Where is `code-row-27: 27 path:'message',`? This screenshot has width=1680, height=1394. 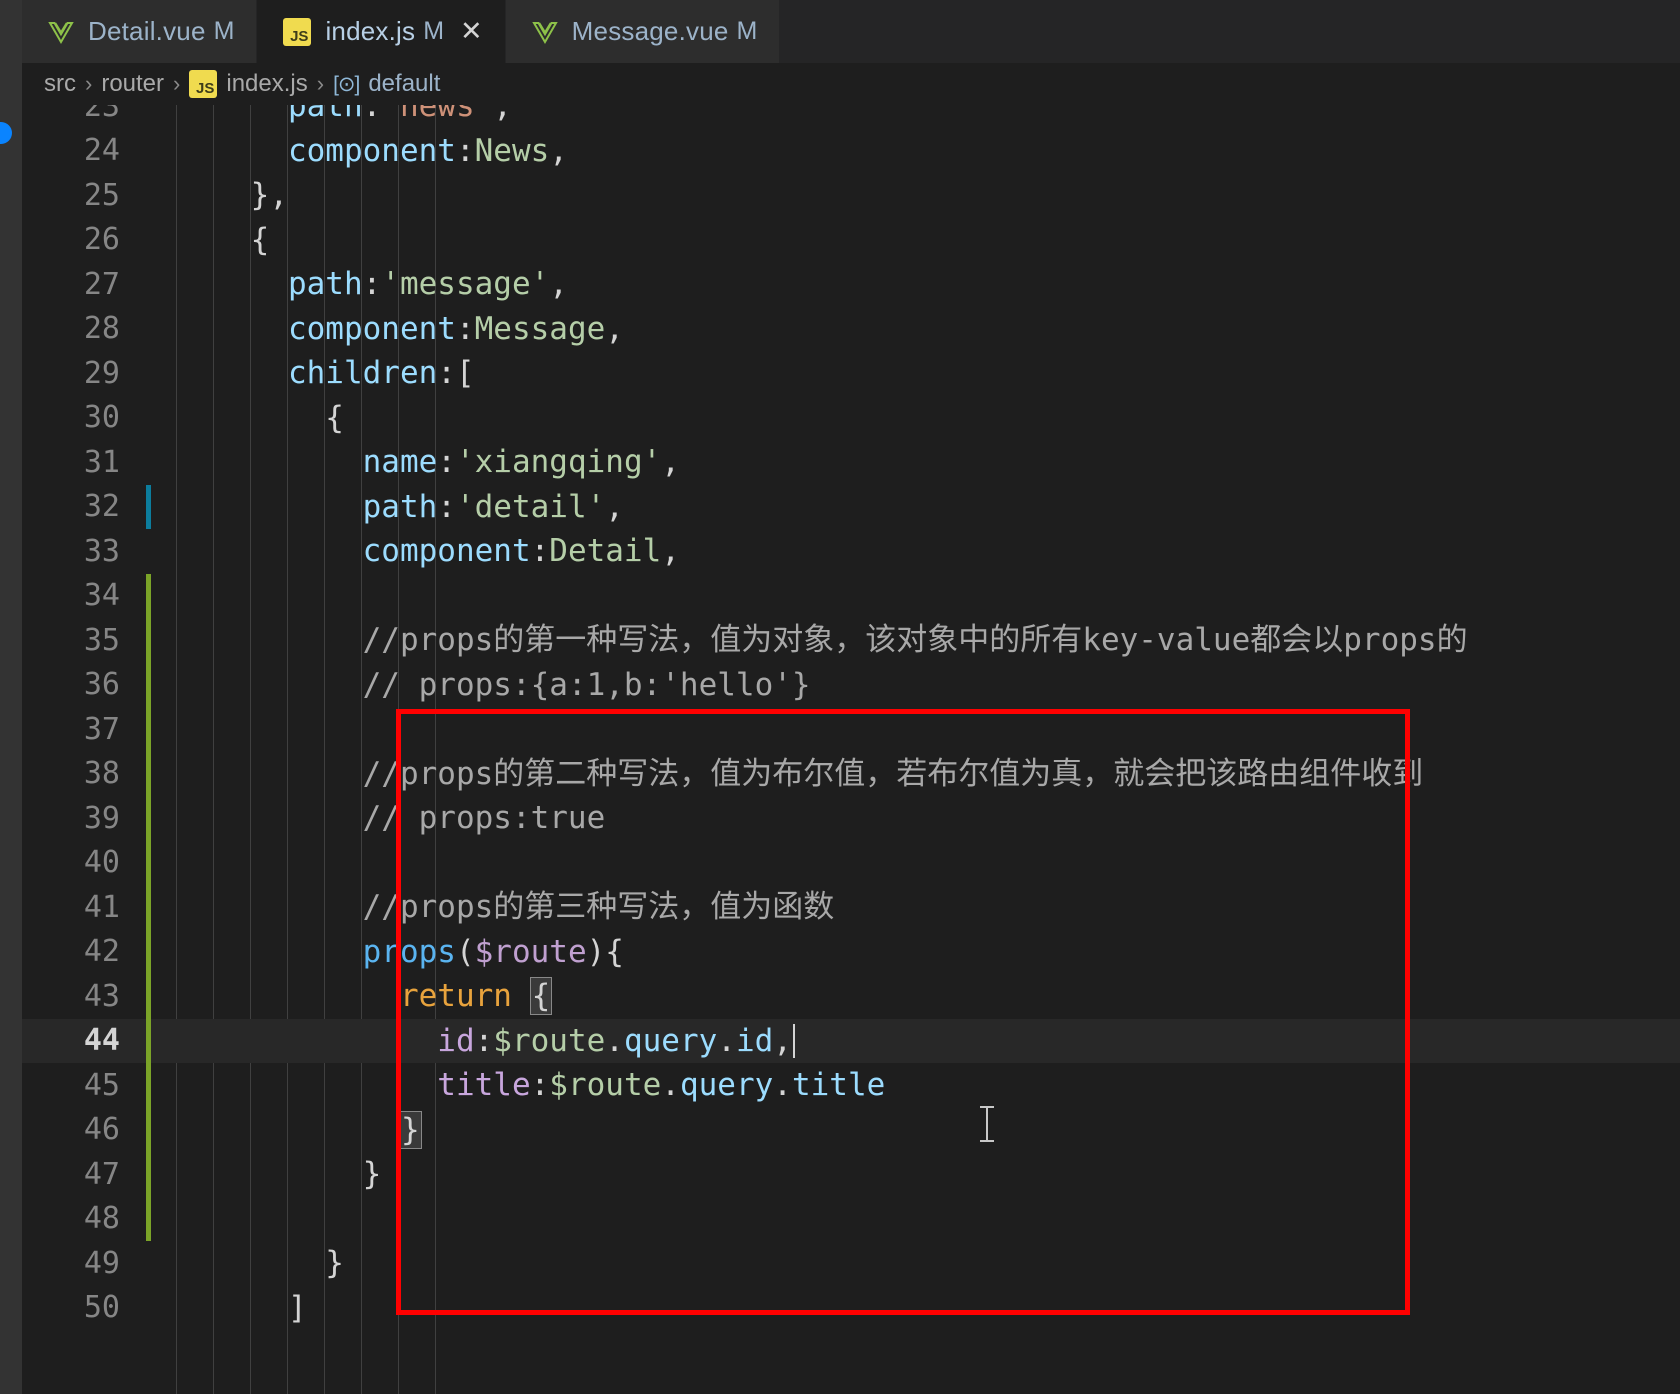 code-row-27: 27 path:'message', is located at coordinates (851, 284).